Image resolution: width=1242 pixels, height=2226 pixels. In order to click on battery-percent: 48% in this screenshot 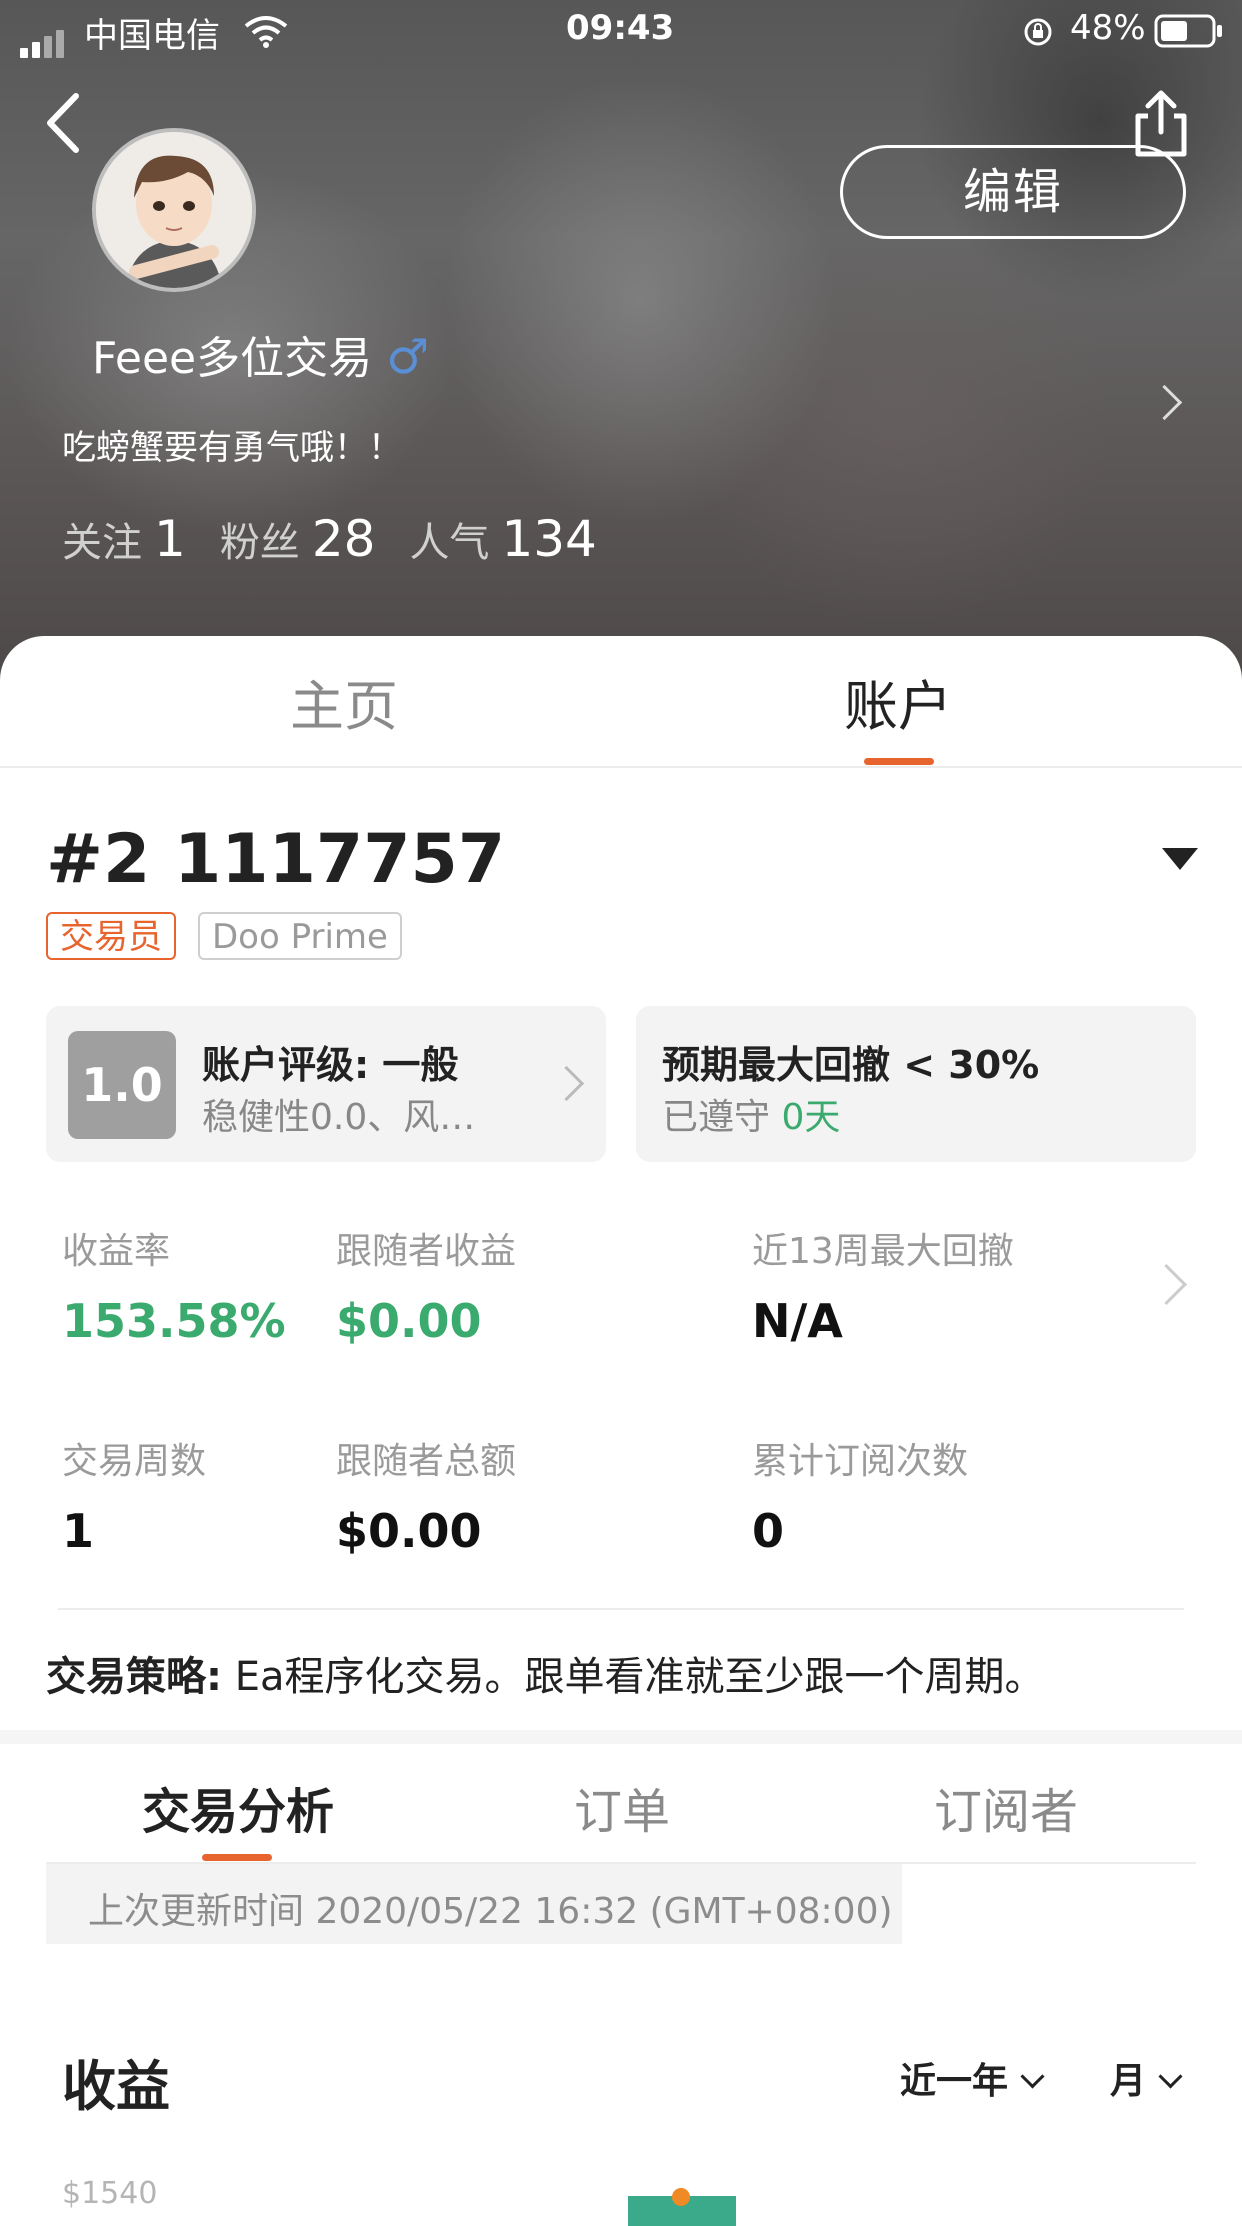, I will do `click(1108, 28)`.